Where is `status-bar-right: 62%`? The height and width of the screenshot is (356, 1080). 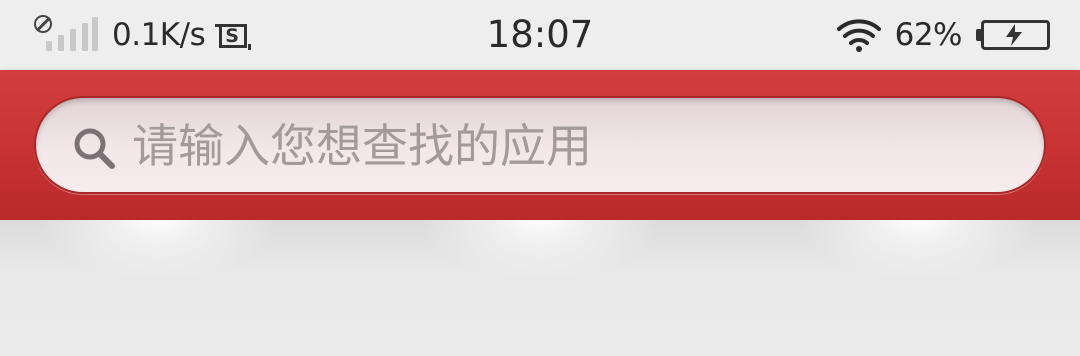
status-bar-right: 62% is located at coordinates (943, 35).